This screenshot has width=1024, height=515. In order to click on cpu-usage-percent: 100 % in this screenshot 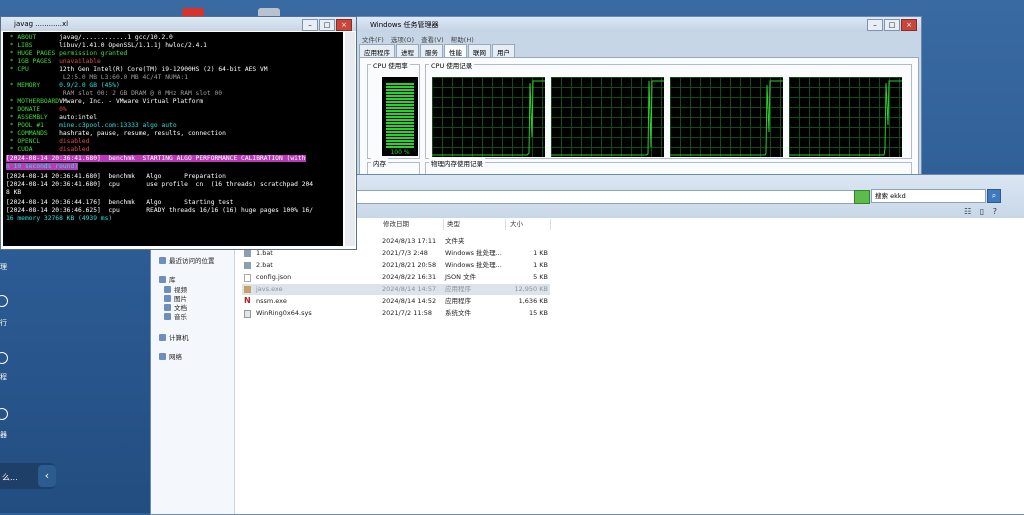, I will do `click(400, 152)`.